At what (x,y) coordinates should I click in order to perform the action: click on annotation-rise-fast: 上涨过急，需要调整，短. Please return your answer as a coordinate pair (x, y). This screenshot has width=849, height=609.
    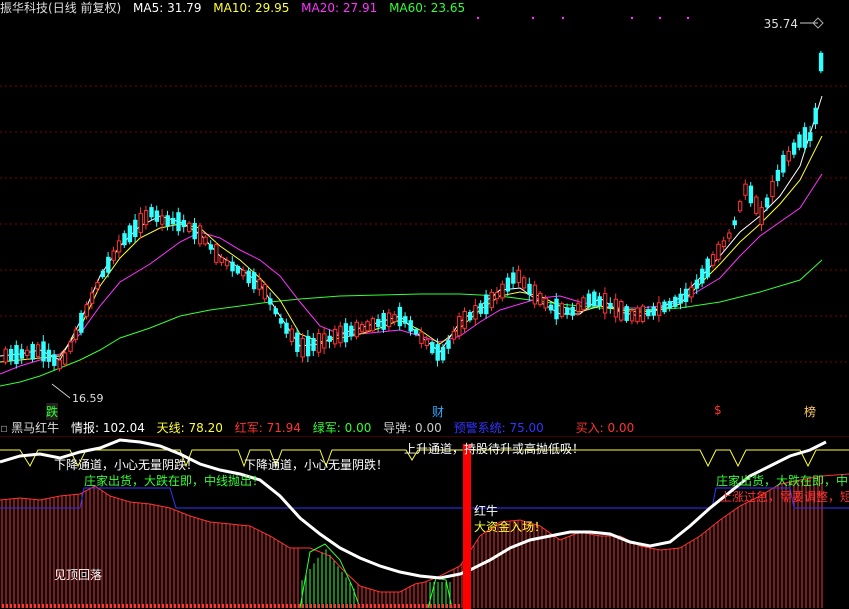
    Looking at the image, I should click on (784, 497).